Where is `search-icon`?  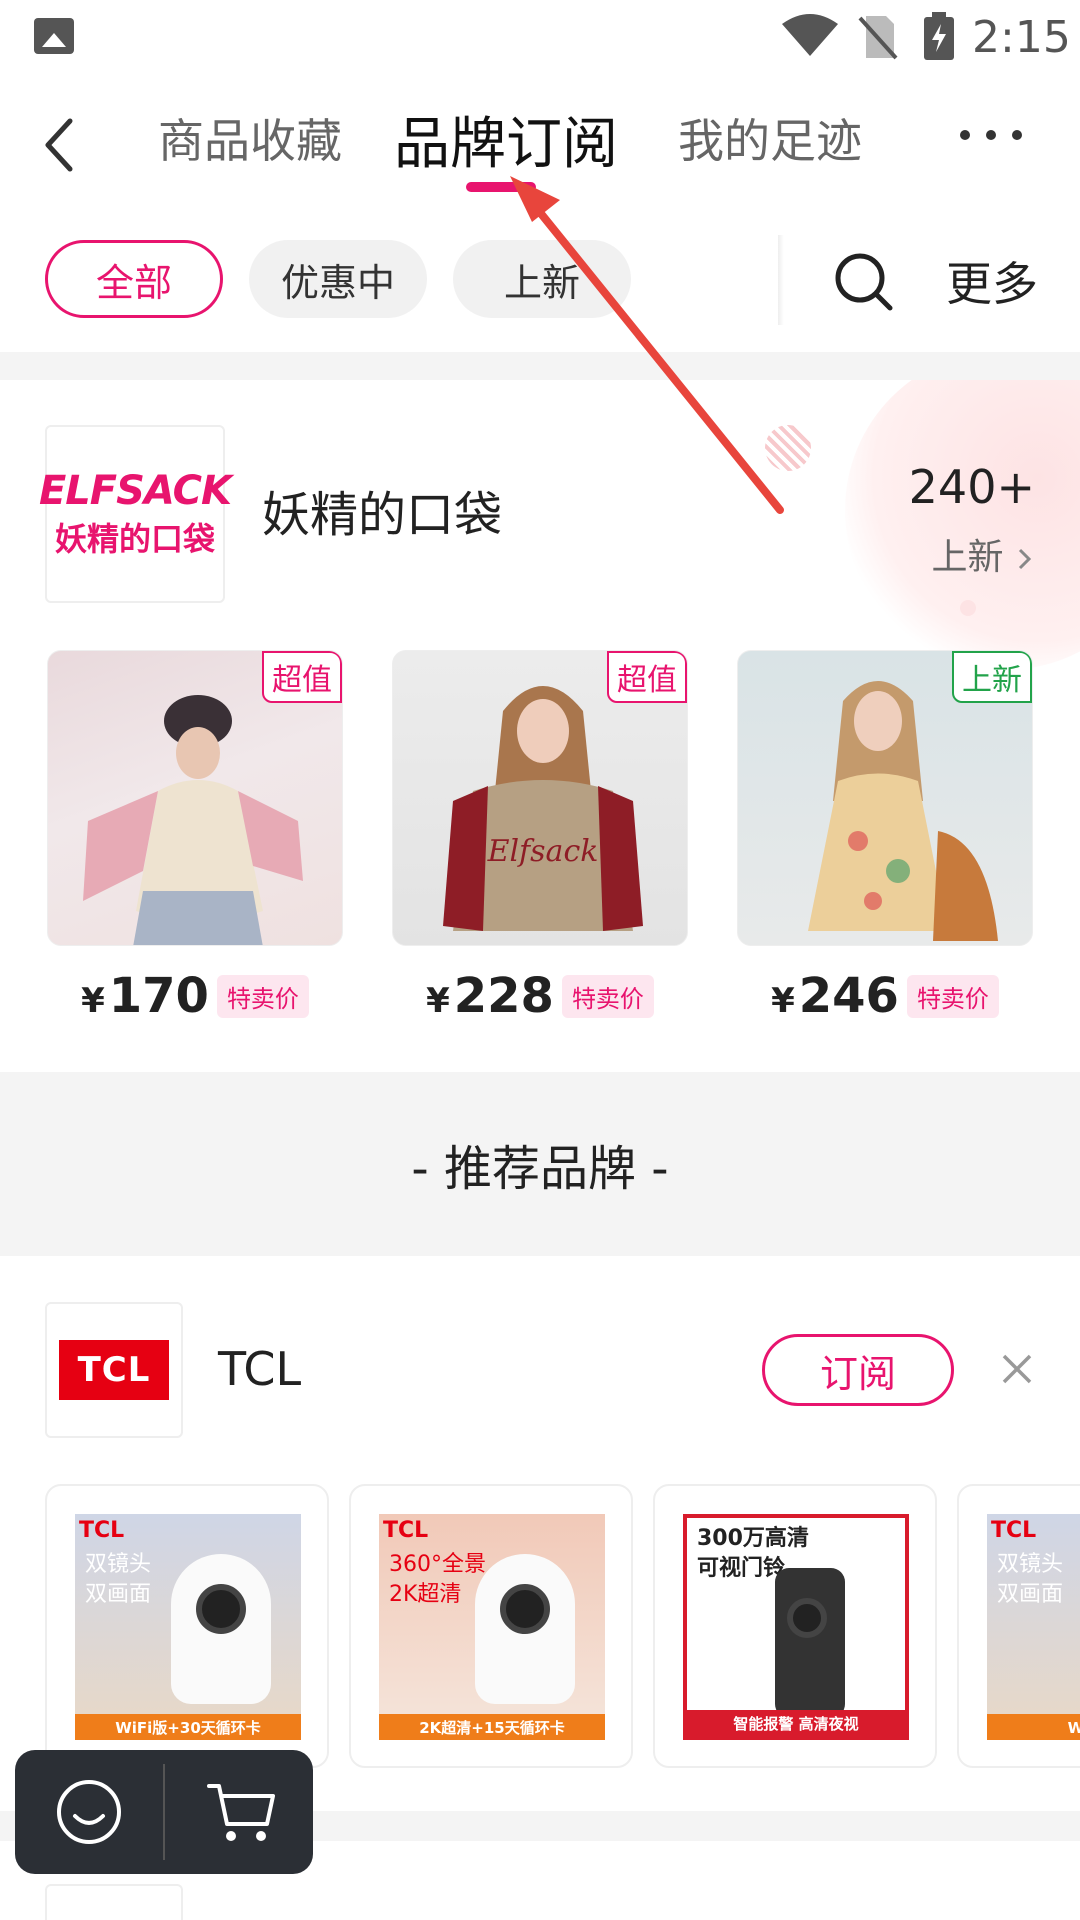 search-icon is located at coordinates (864, 282).